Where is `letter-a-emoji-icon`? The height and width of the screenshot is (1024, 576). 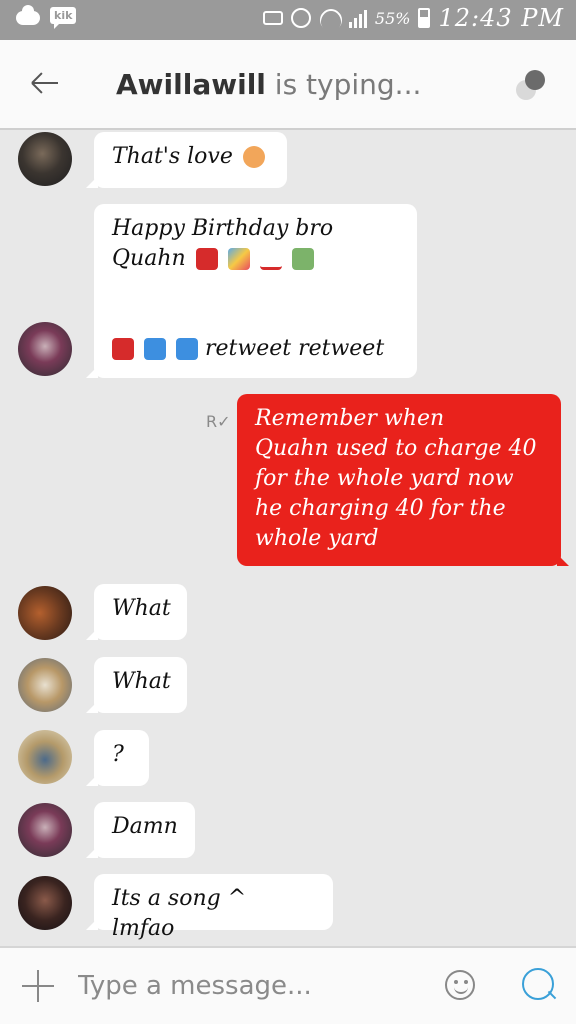 letter-a-emoji-icon is located at coordinates (155, 349).